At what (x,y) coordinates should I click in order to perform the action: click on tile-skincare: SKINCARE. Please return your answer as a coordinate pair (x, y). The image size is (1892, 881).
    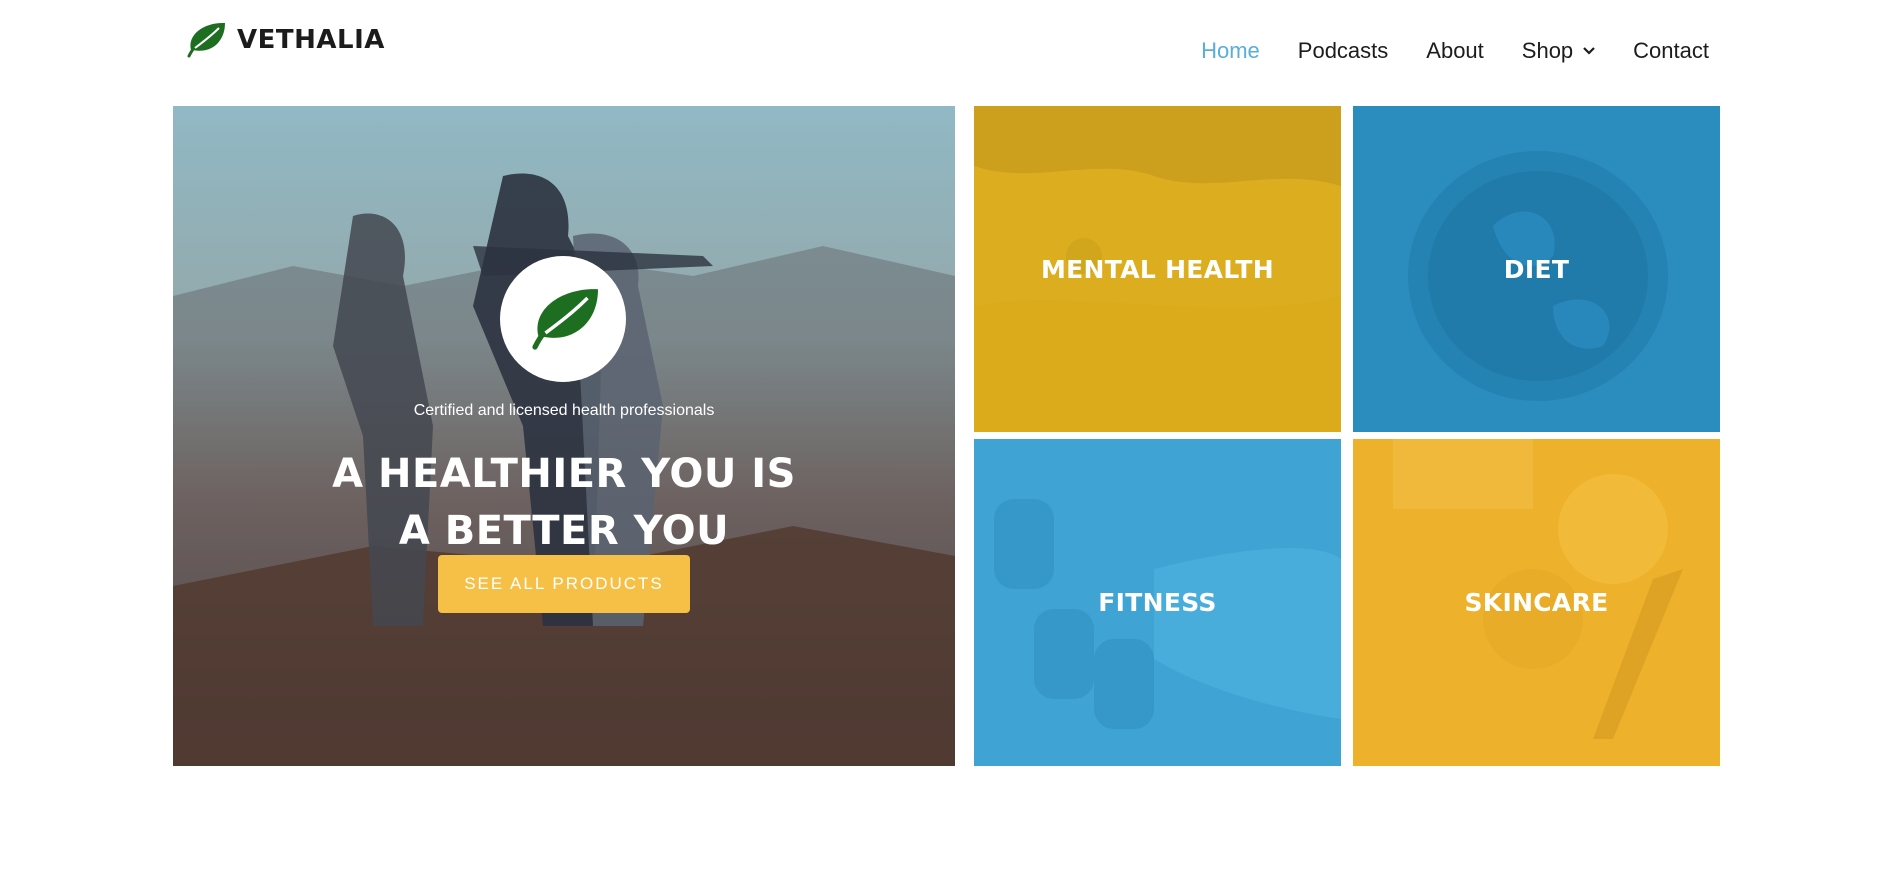
    Looking at the image, I should click on (1536, 602).